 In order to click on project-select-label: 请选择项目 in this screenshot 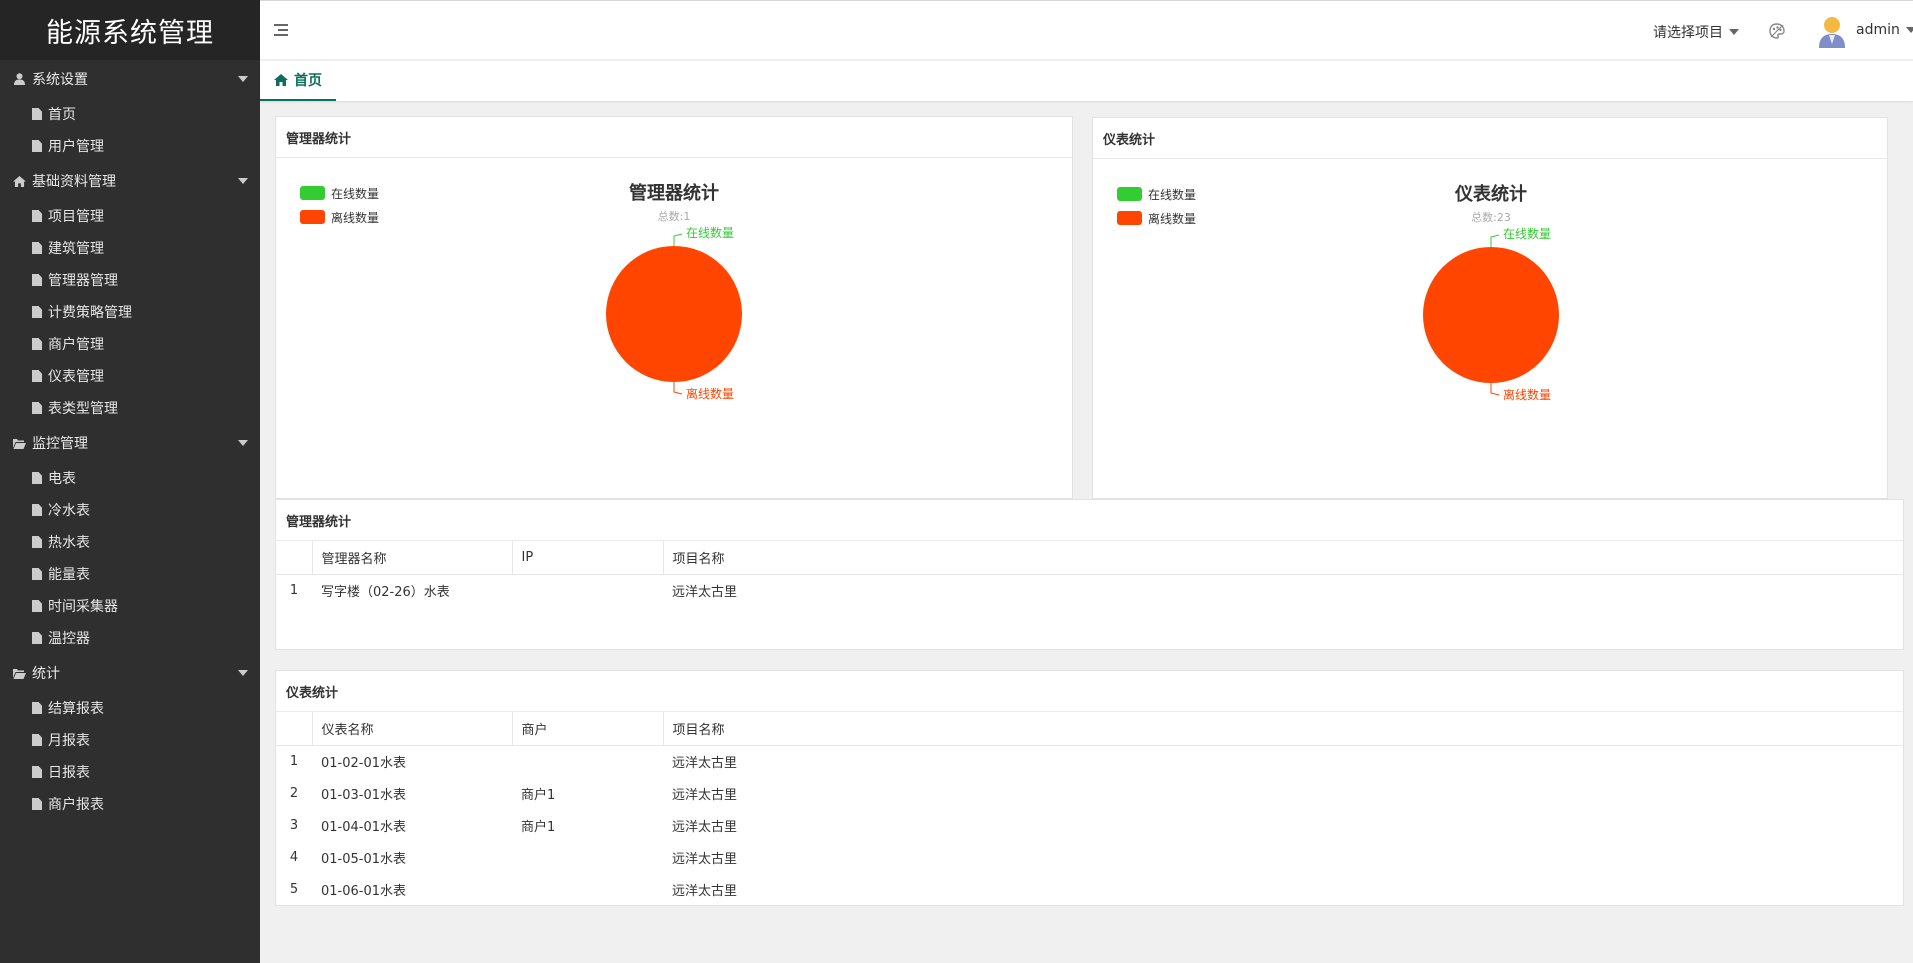, I will do `click(1688, 33)`.